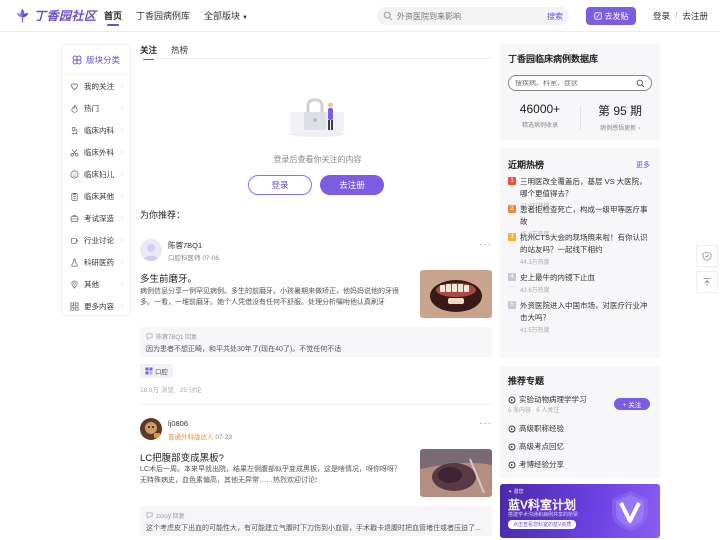 The width and height of the screenshot is (720, 540). I want to click on comment-icon, so click(149, 515).